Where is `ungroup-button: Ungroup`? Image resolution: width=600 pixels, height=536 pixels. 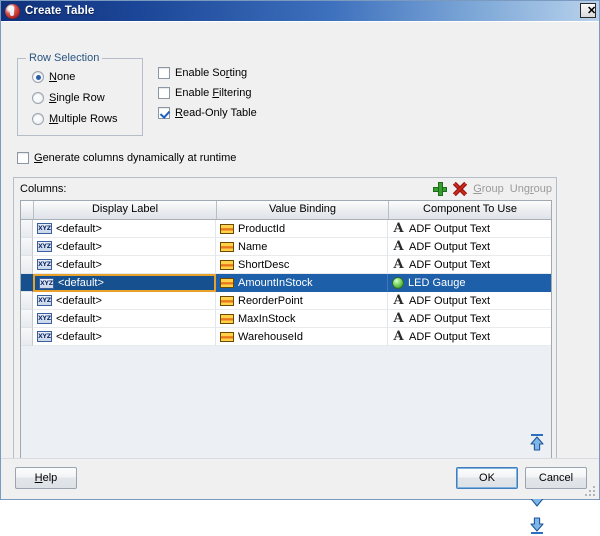 ungroup-button: Ungroup is located at coordinates (530, 189).